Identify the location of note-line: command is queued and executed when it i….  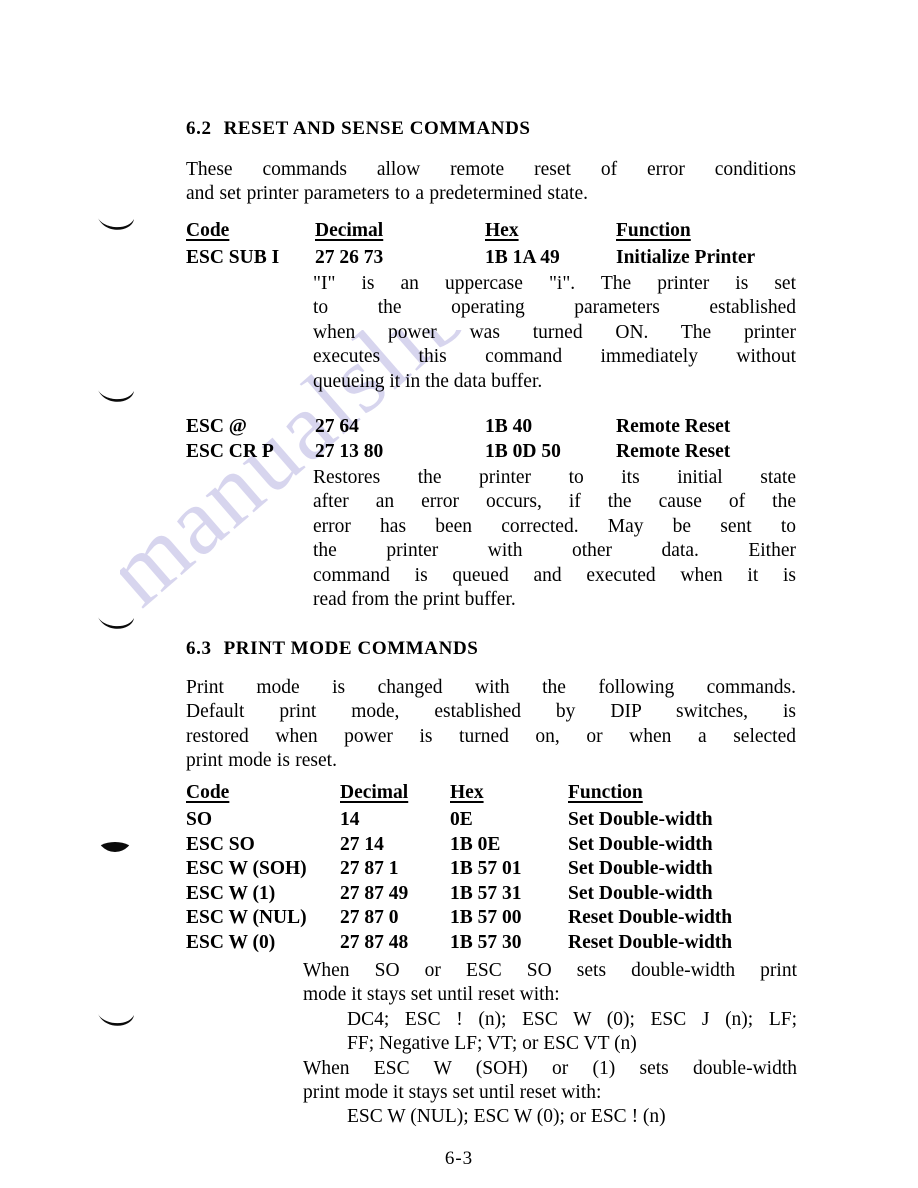
(554, 575).